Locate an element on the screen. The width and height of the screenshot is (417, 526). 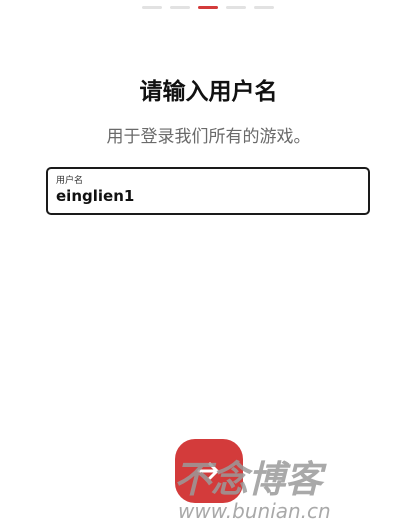
username-field: 用户名 is located at coordinates (208, 191).